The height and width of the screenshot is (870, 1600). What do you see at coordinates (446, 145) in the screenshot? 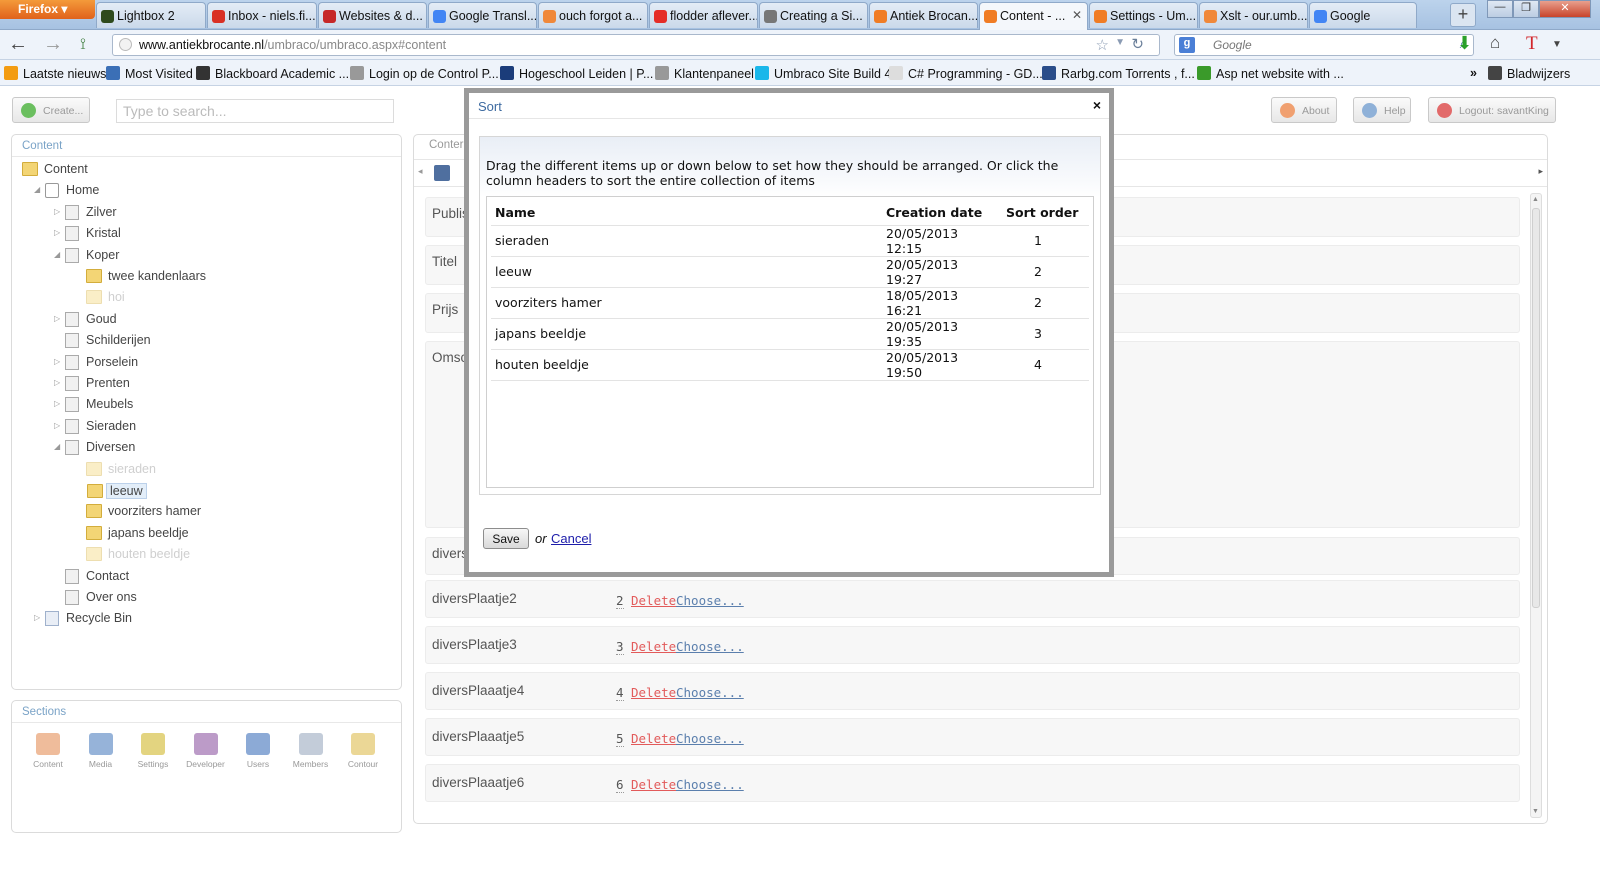
I see `main-tab-label: Conter` at bounding box center [446, 145].